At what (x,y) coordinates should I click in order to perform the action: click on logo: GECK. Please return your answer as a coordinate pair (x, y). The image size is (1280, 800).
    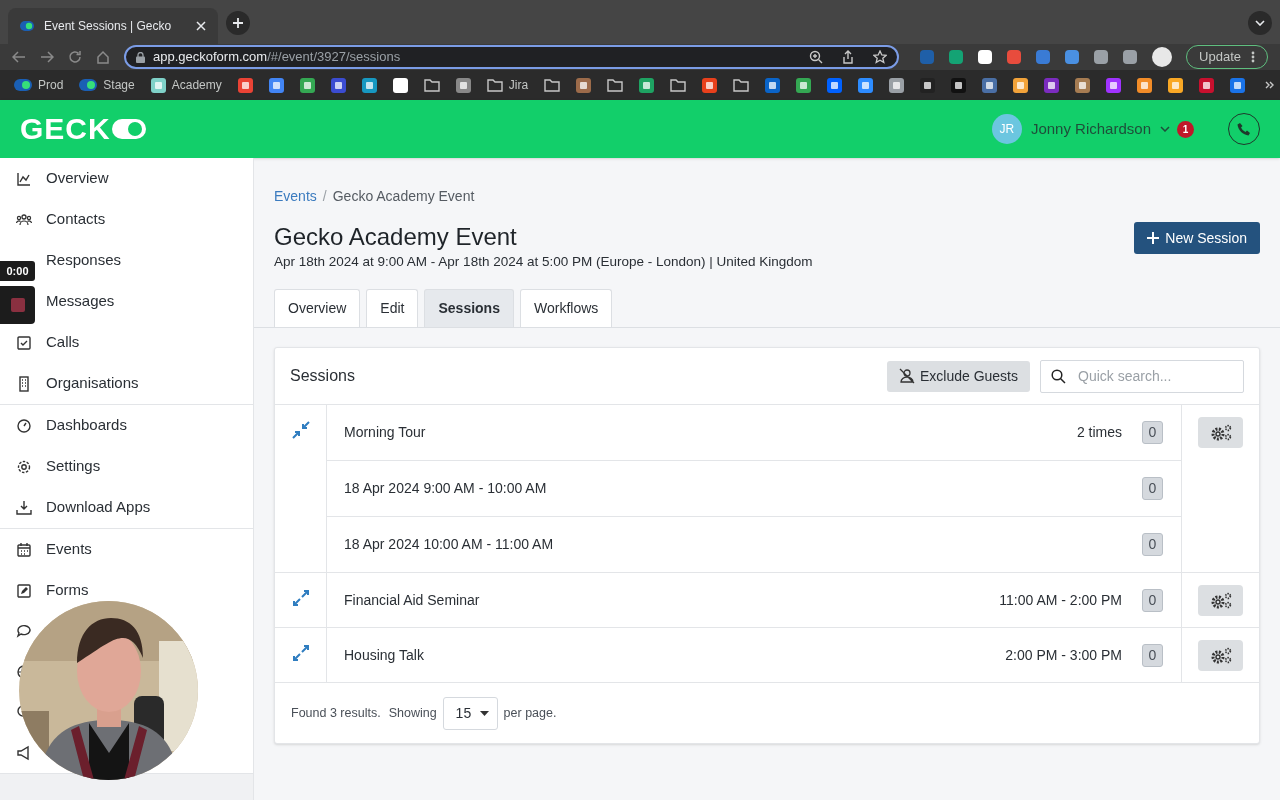
    Looking at the image, I should click on (65, 129).